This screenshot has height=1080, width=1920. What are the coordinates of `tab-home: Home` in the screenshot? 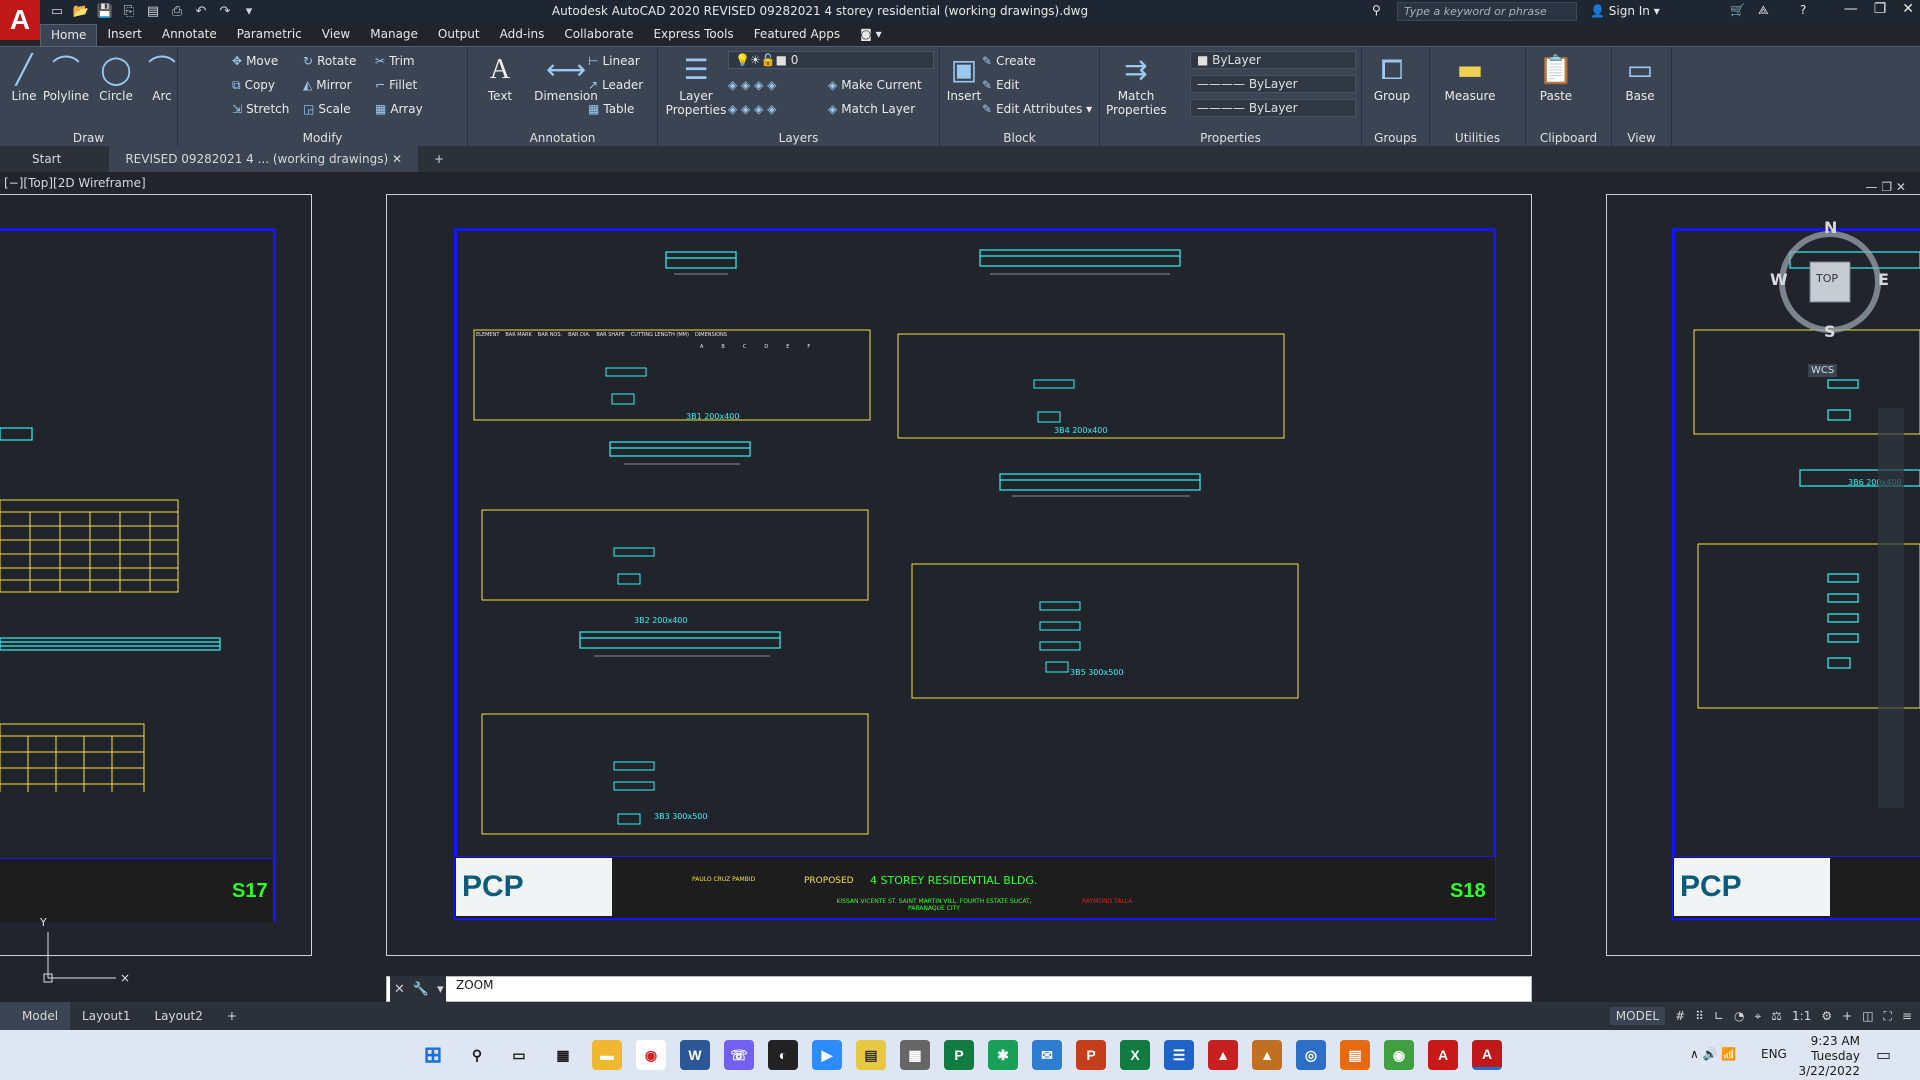 It's located at (69, 35).